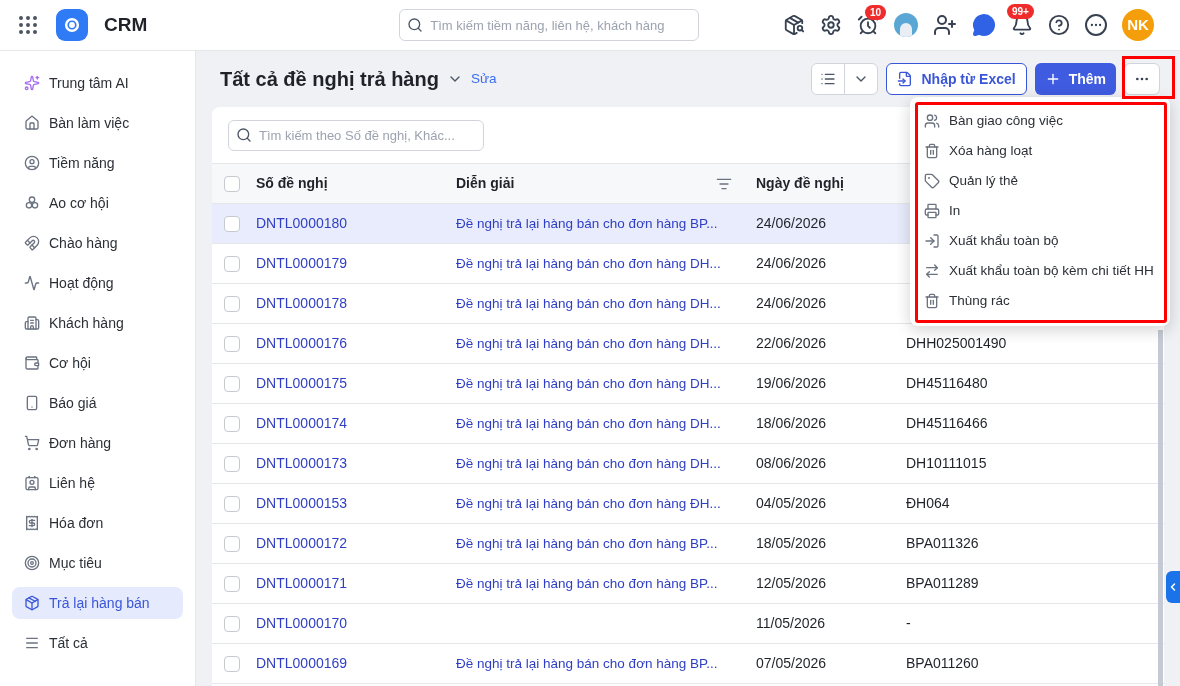  I want to click on view-switcher, so click(845, 79).